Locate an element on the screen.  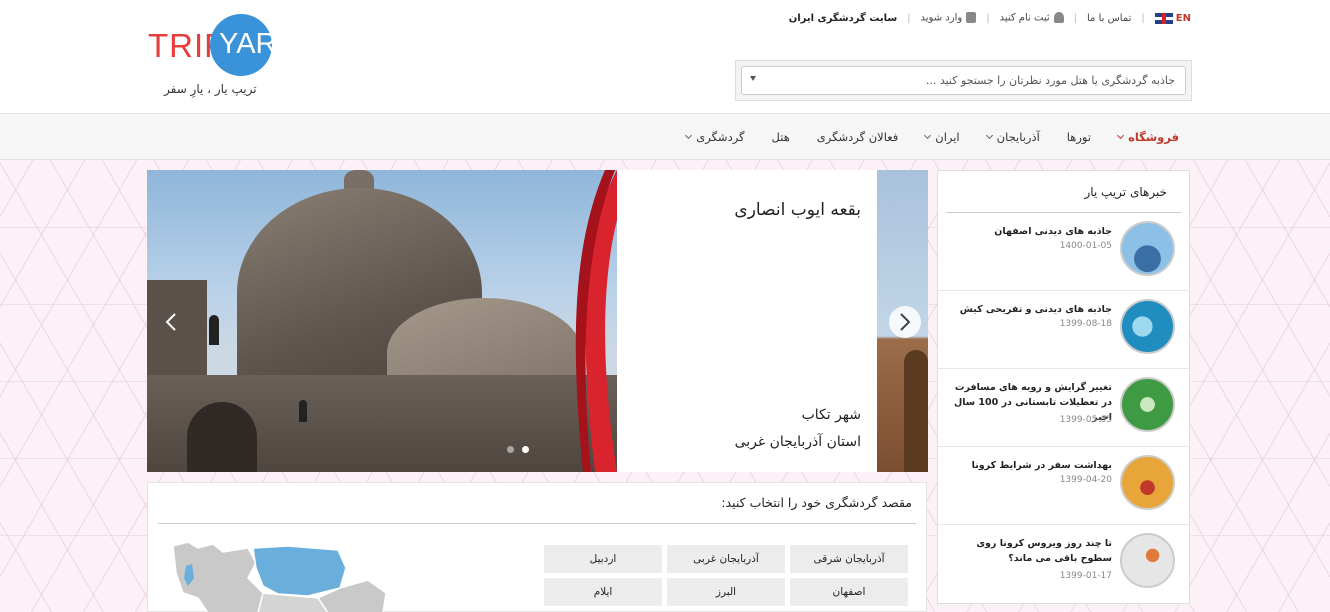
nav-label: آذربایجان is located at coordinates (1018, 136).